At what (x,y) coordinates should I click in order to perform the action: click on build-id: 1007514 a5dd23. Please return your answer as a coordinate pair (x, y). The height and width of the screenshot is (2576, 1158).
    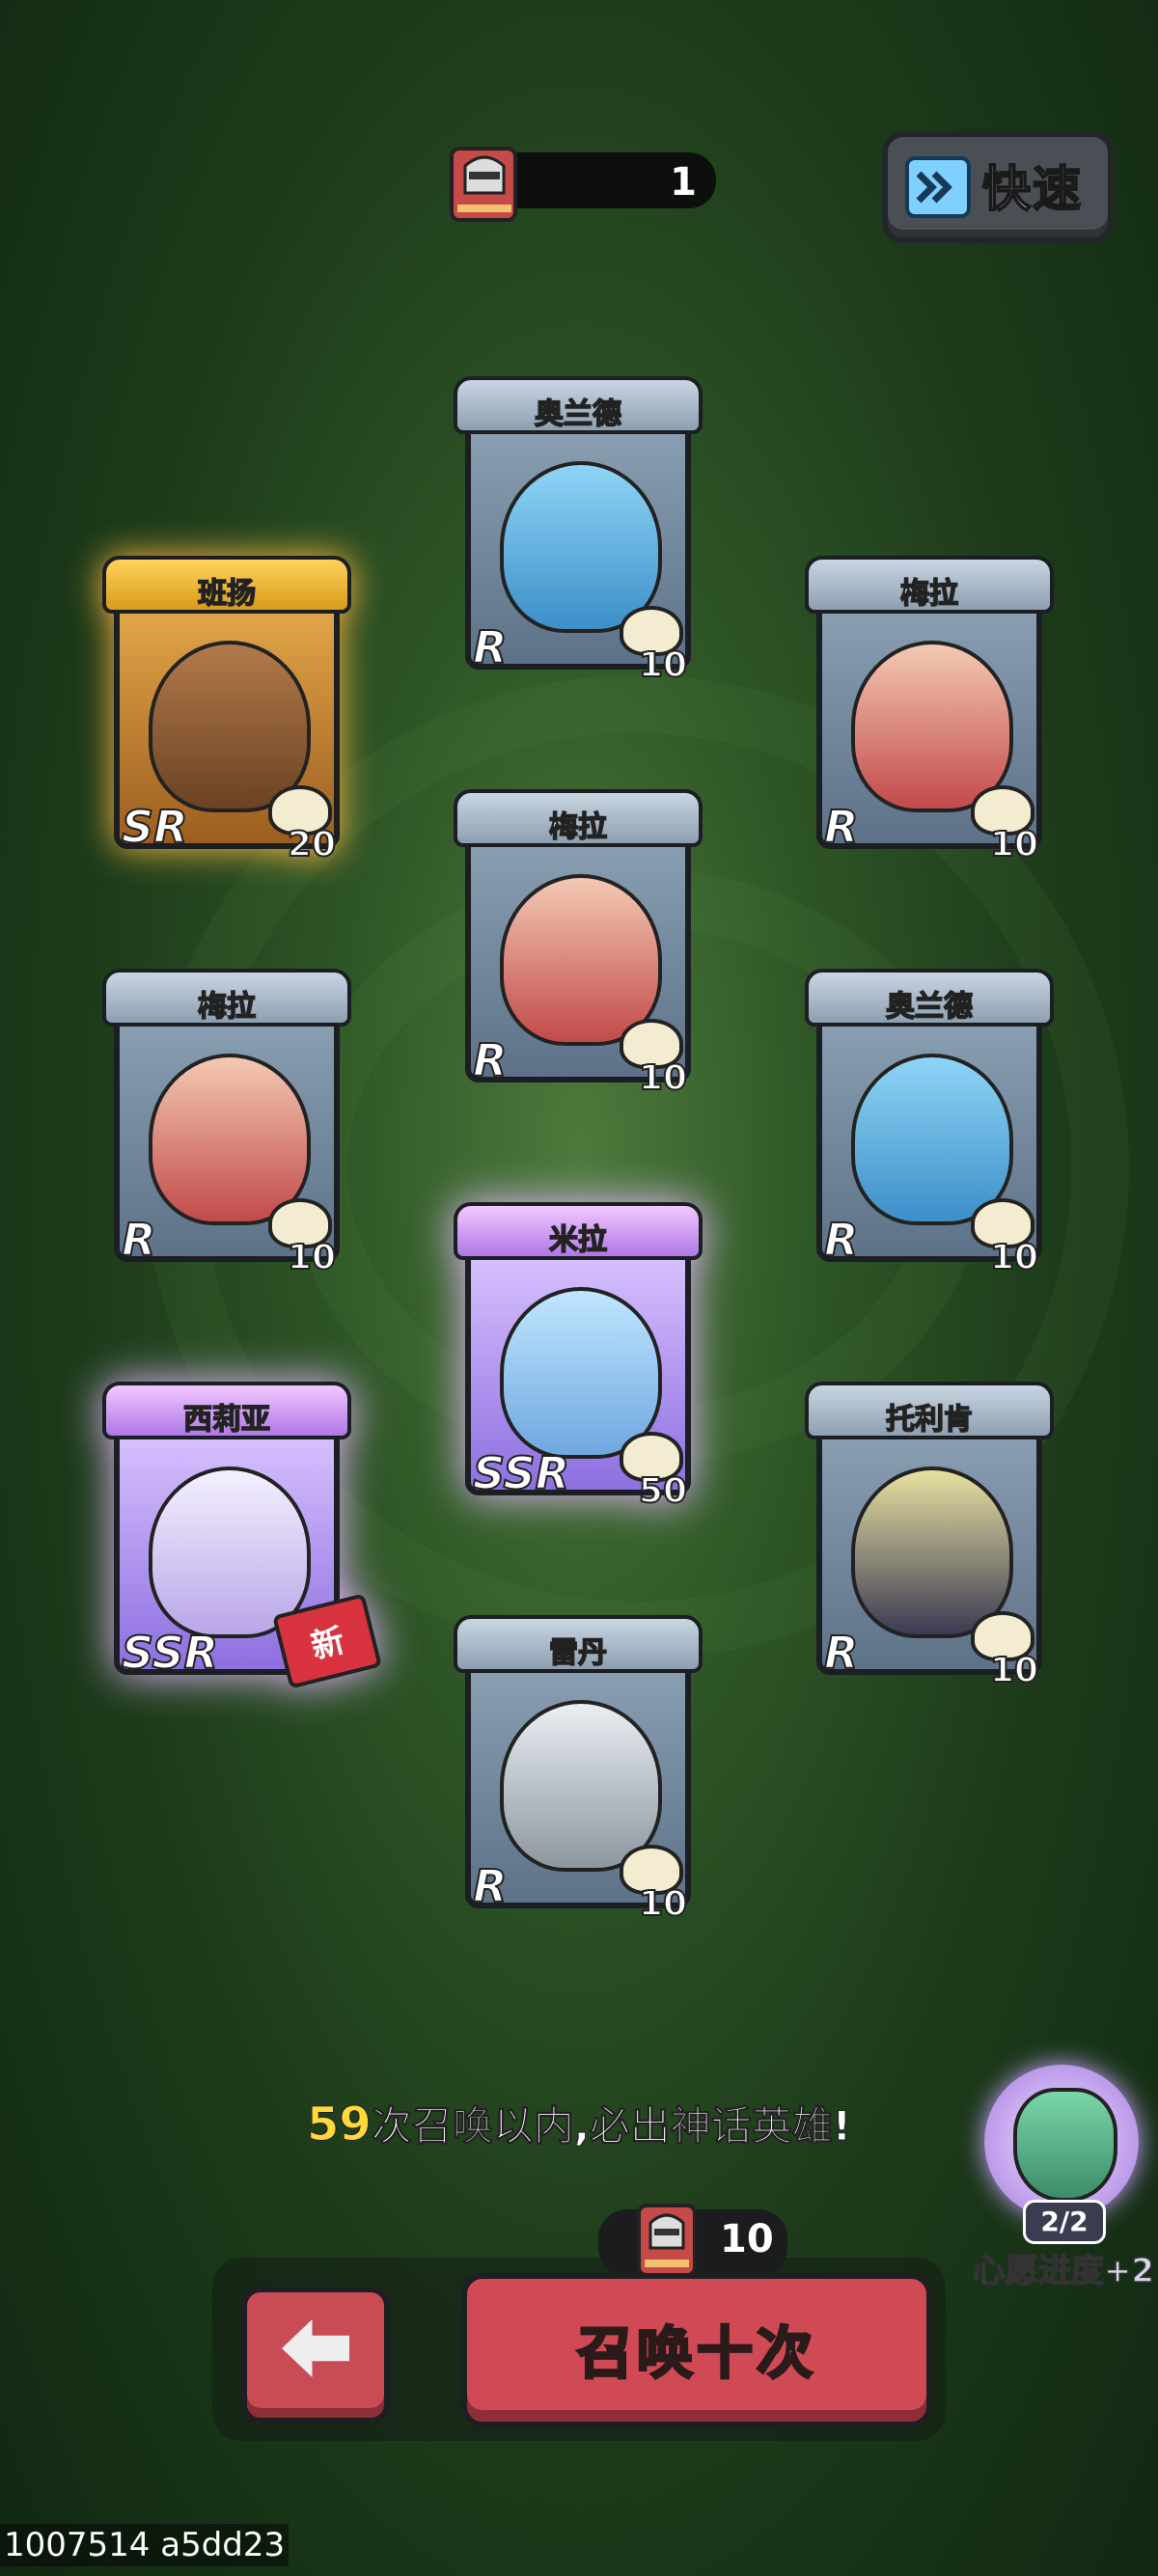
    Looking at the image, I should click on (145, 2545).